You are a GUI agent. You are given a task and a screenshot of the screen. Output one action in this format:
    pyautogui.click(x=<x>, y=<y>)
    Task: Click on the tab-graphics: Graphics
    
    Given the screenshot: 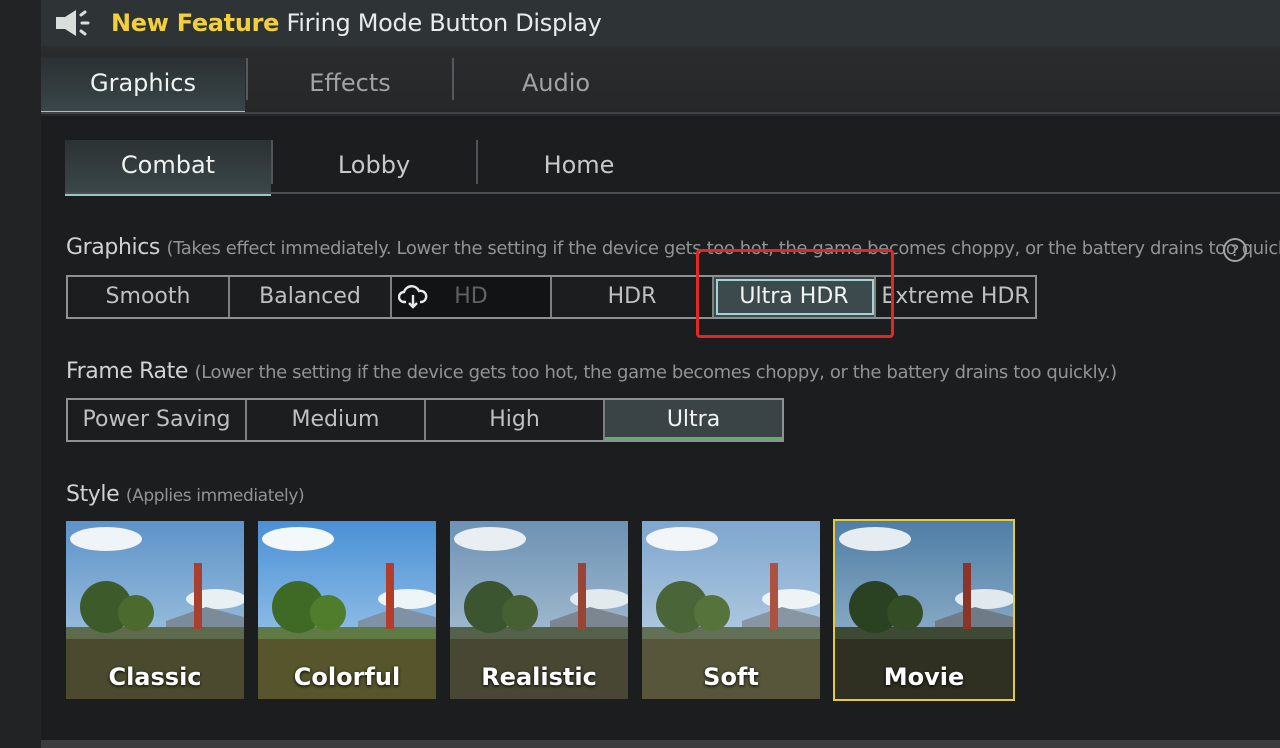 What is the action you would take?
    pyautogui.click(x=143, y=86)
    